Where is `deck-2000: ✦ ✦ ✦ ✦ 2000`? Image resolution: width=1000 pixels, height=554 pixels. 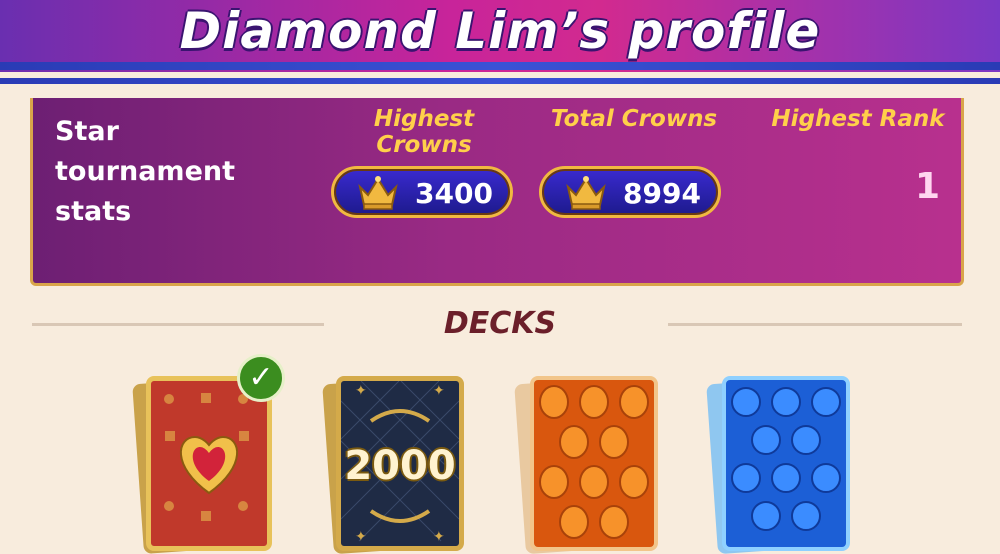
deck-2000: ✦ ✦ ✦ ✦ 2000 is located at coordinates (395, 463).